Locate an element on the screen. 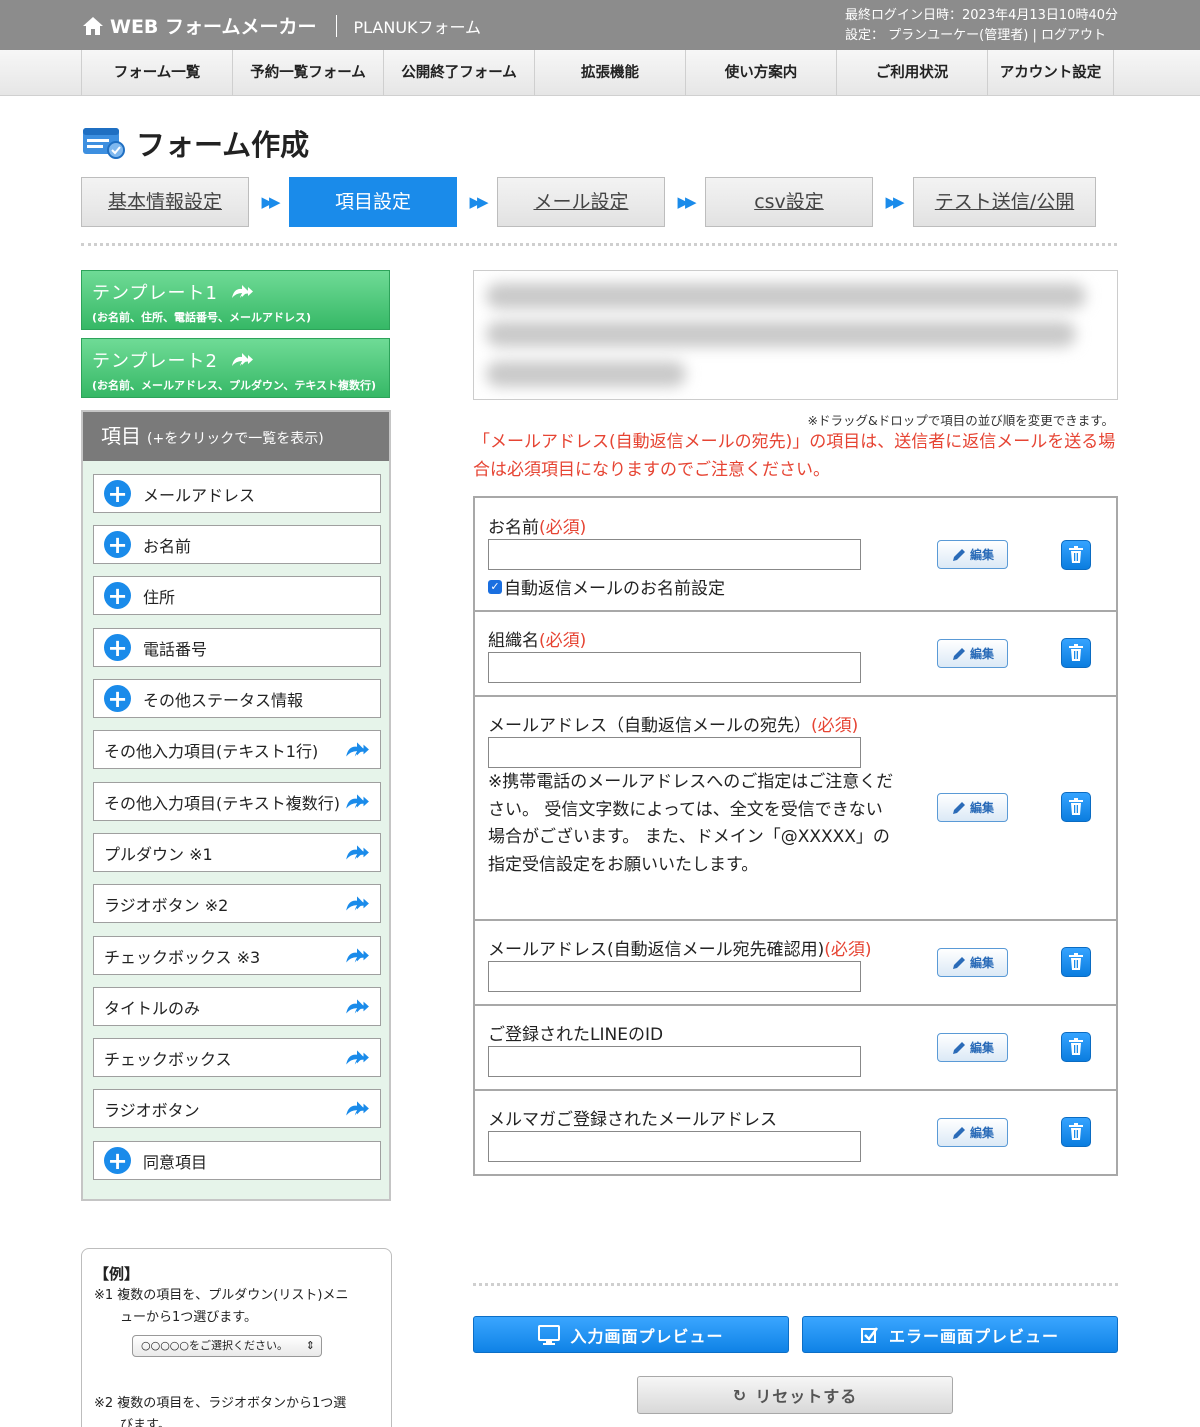 The height and width of the screenshot is (1427, 1200). item-address: + 住所 is located at coordinates (237, 595).